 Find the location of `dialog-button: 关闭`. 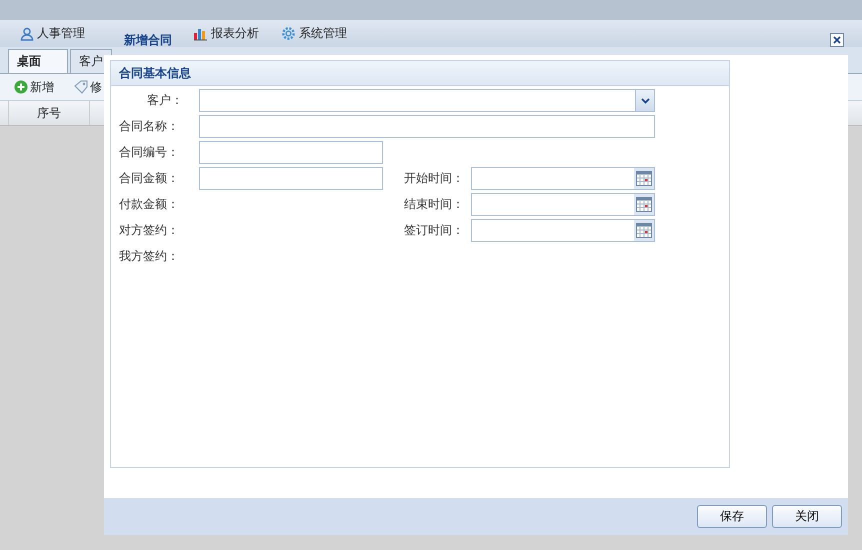

dialog-button: 关闭 is located at coordinates (807, 516).